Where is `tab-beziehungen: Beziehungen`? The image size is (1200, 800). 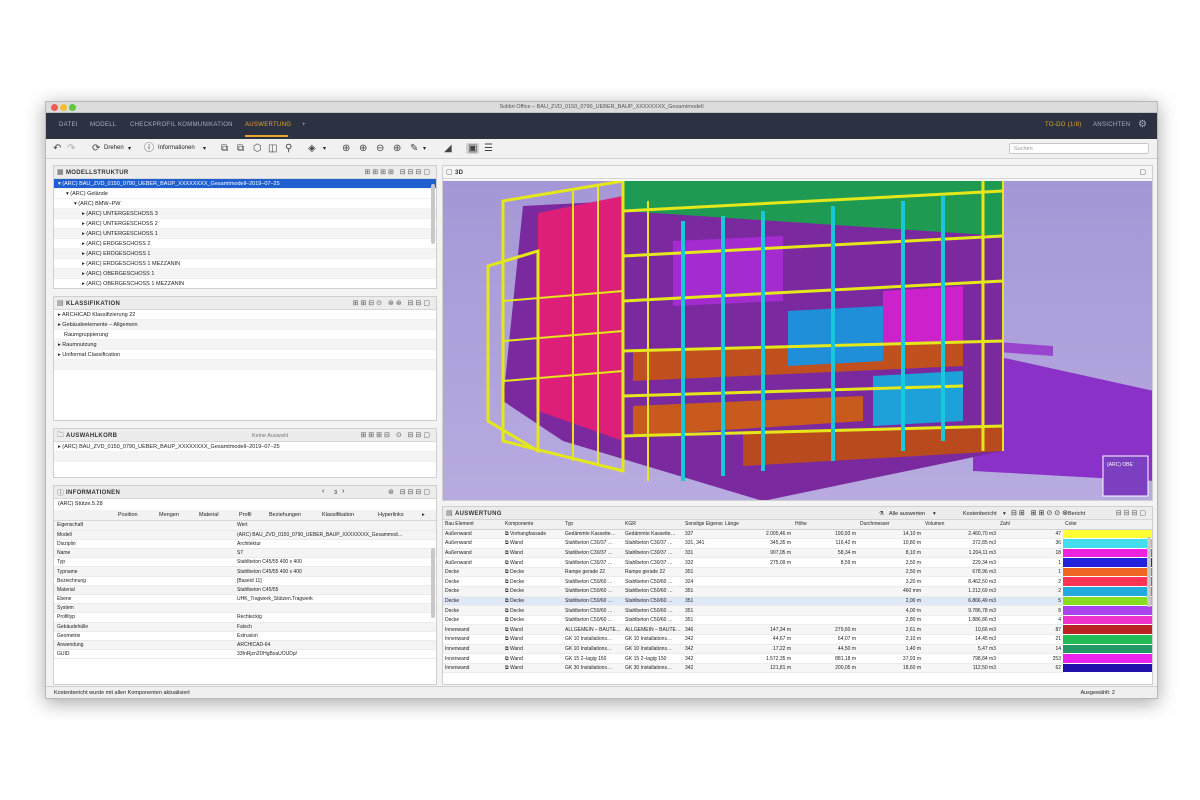
tab-beziehungen: Beziehungen is located at coordinates (285, 515).